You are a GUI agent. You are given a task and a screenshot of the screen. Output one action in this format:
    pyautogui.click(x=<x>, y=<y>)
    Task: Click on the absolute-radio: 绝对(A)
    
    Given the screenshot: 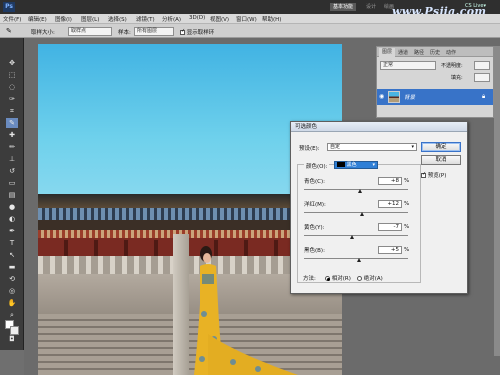 What is the action you would take?
    pyautogui.click(x=370, y=278)
    